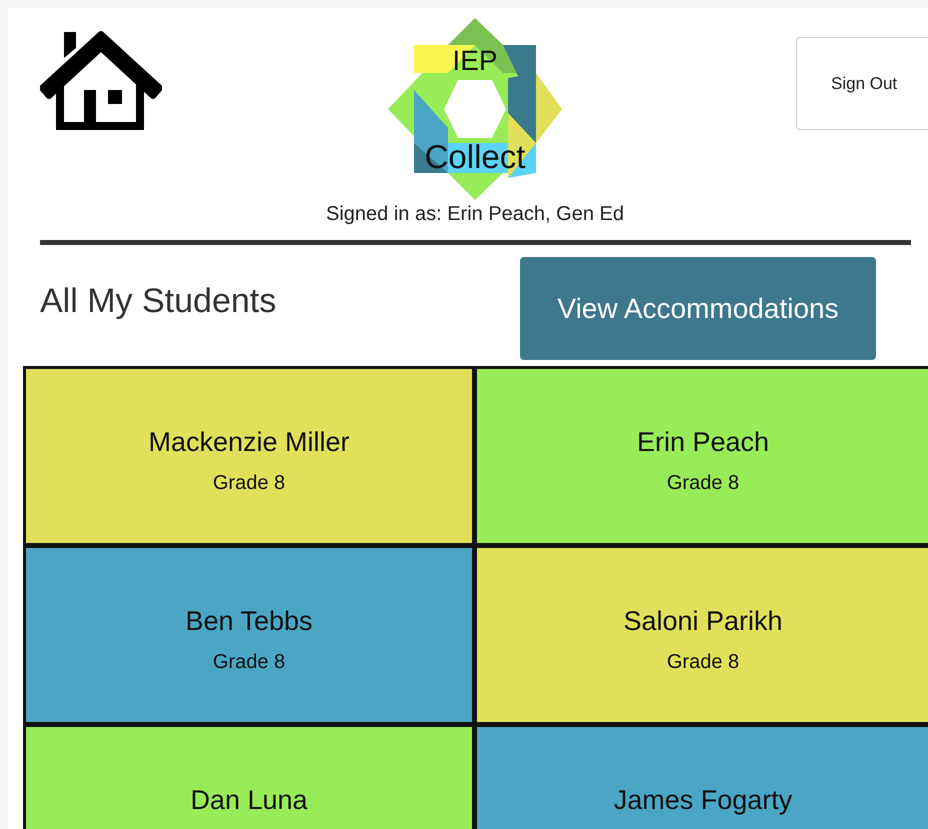 The height and width of the screenshot is (829, 928). What do you see at coordinates (475, 60) in the screenshot?
I see `logo-top-text: IEP` at bounding box center [475, 60].